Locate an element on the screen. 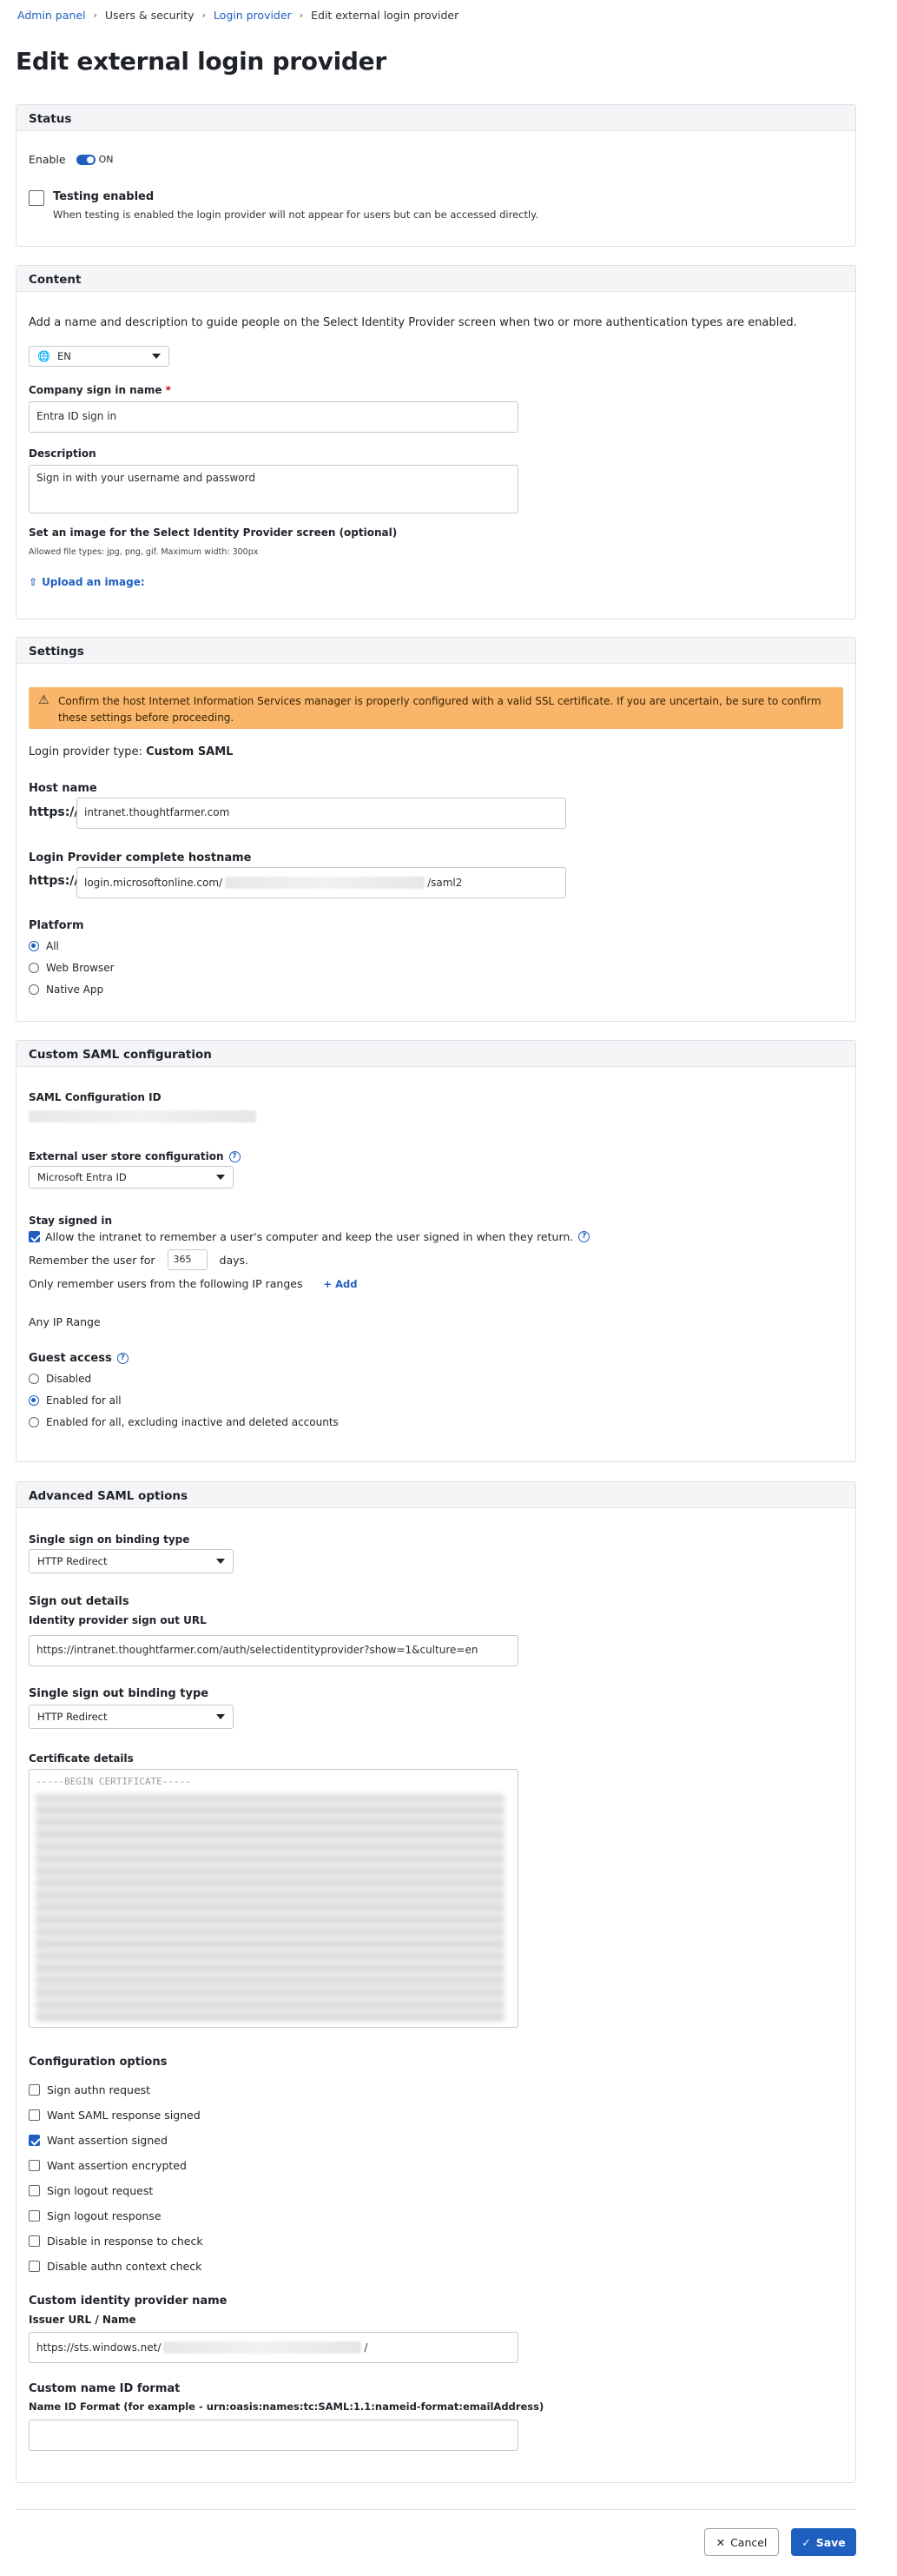 Image resolution: width=897 pixels, height=2576 pixels. certificate-details-label: Certificate details is located at coordinates (81, 1758).